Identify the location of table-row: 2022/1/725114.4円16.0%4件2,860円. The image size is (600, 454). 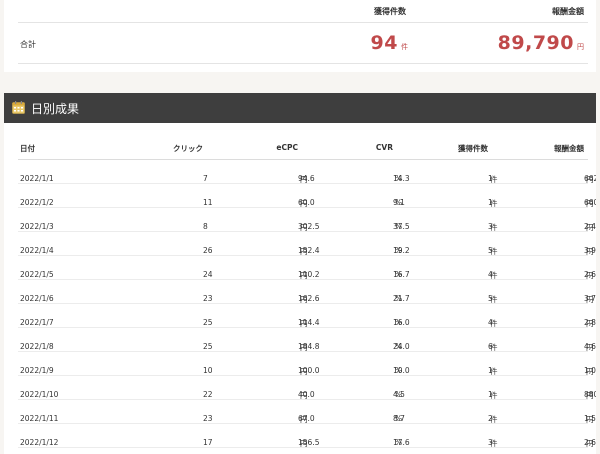
(307, 316).